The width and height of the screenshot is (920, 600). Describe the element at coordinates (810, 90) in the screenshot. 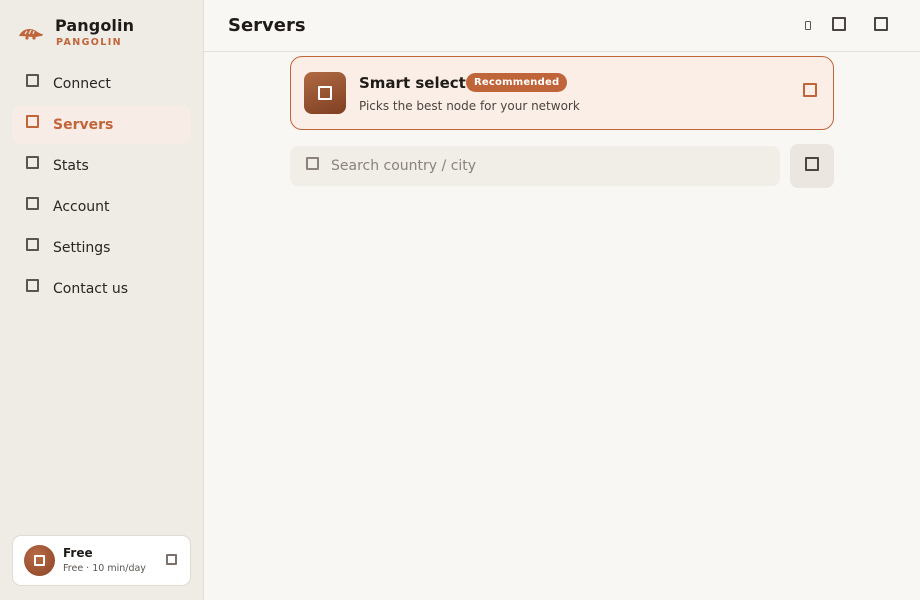

I see `selected-check-icon` at that location.